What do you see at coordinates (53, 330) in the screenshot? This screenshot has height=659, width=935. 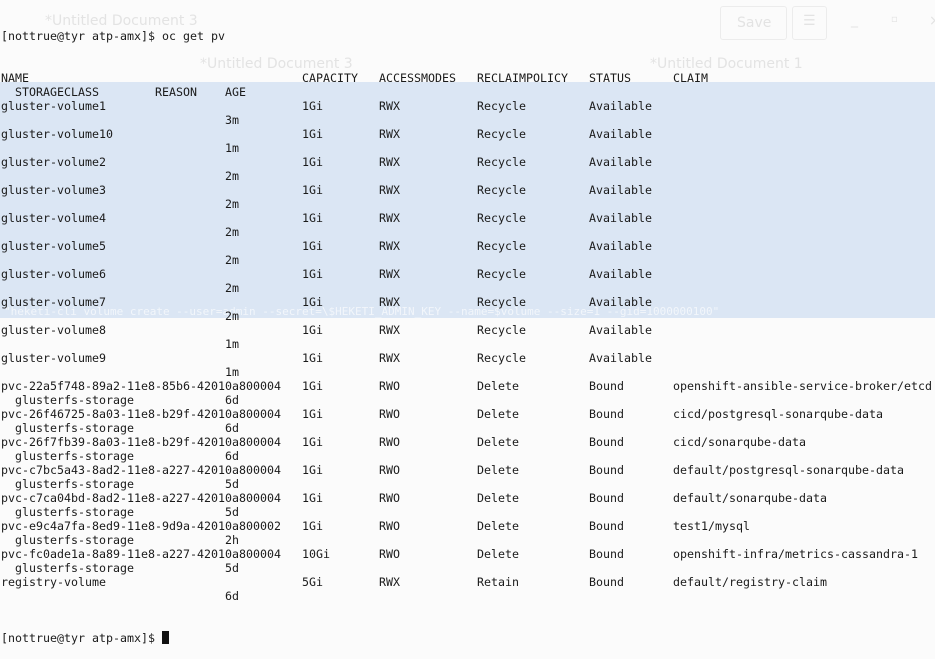 I see `pv-name: gluster-volume8` at bounding box center [53, 330].